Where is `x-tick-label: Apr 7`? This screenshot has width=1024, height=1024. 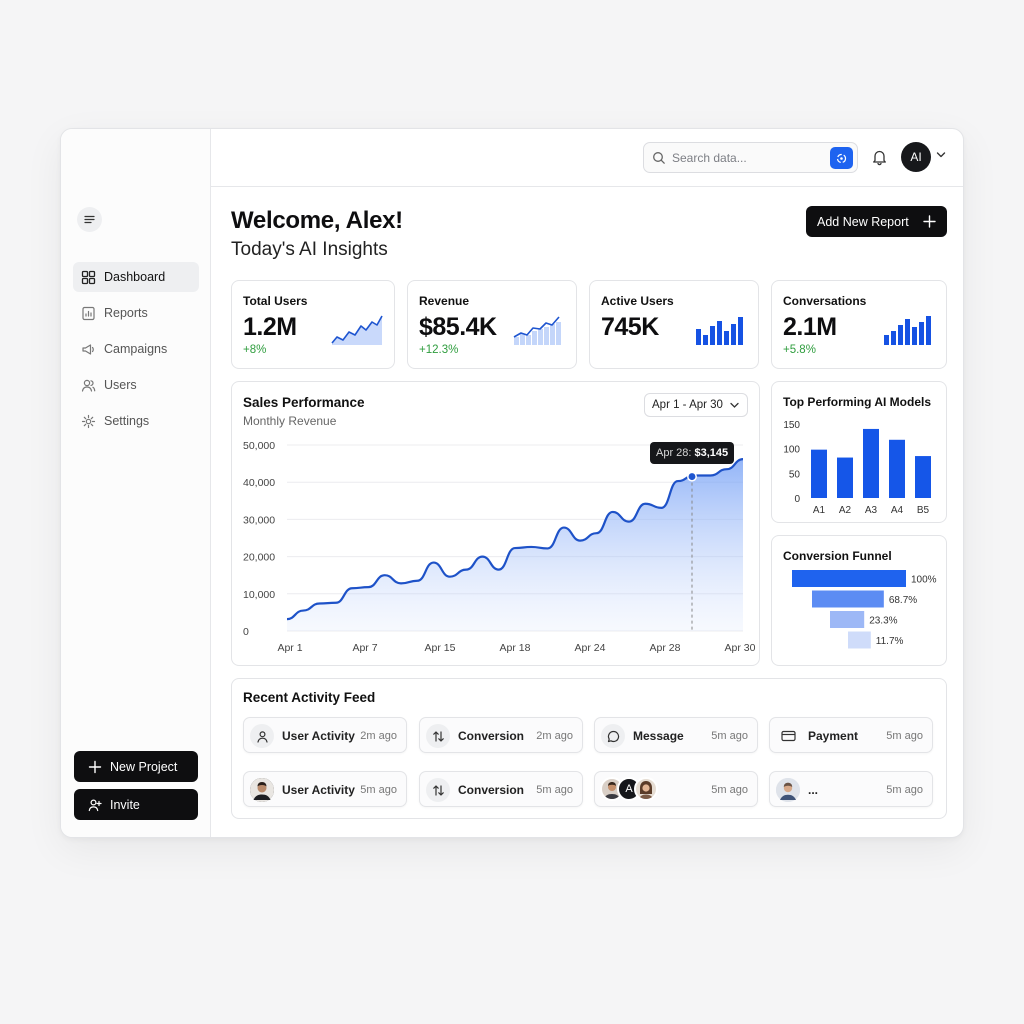 x-tick-label: Apr 7 is located at coordinates (364, 648).